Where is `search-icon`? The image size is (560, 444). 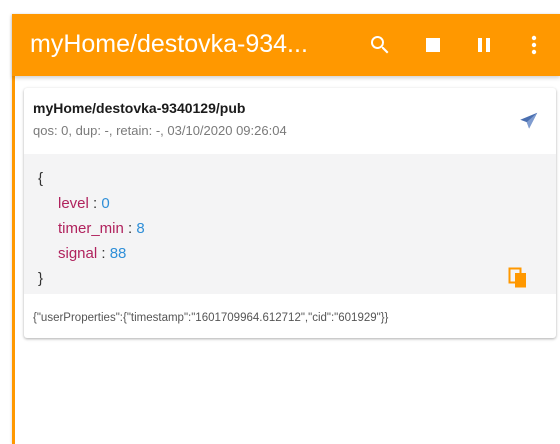
search-icon is located at coordinates (380, 45).